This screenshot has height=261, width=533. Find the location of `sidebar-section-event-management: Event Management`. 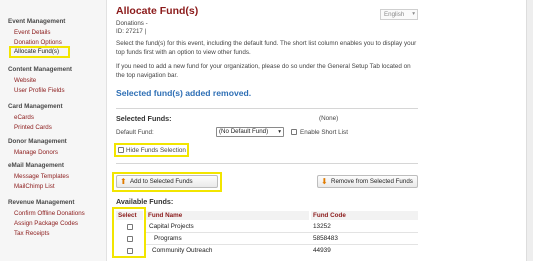

sidebar-section-event-management: Event Management is located at coordinates (37, 21).